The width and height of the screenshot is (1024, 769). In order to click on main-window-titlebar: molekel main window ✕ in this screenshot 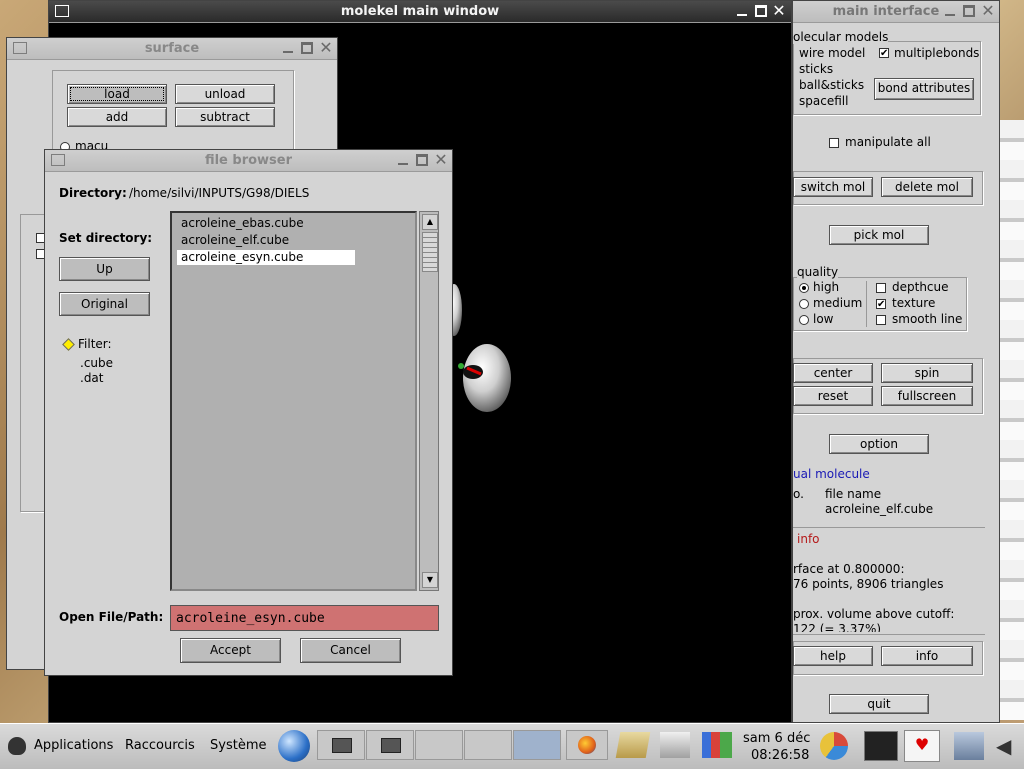, I will do `click(420, 12)`.